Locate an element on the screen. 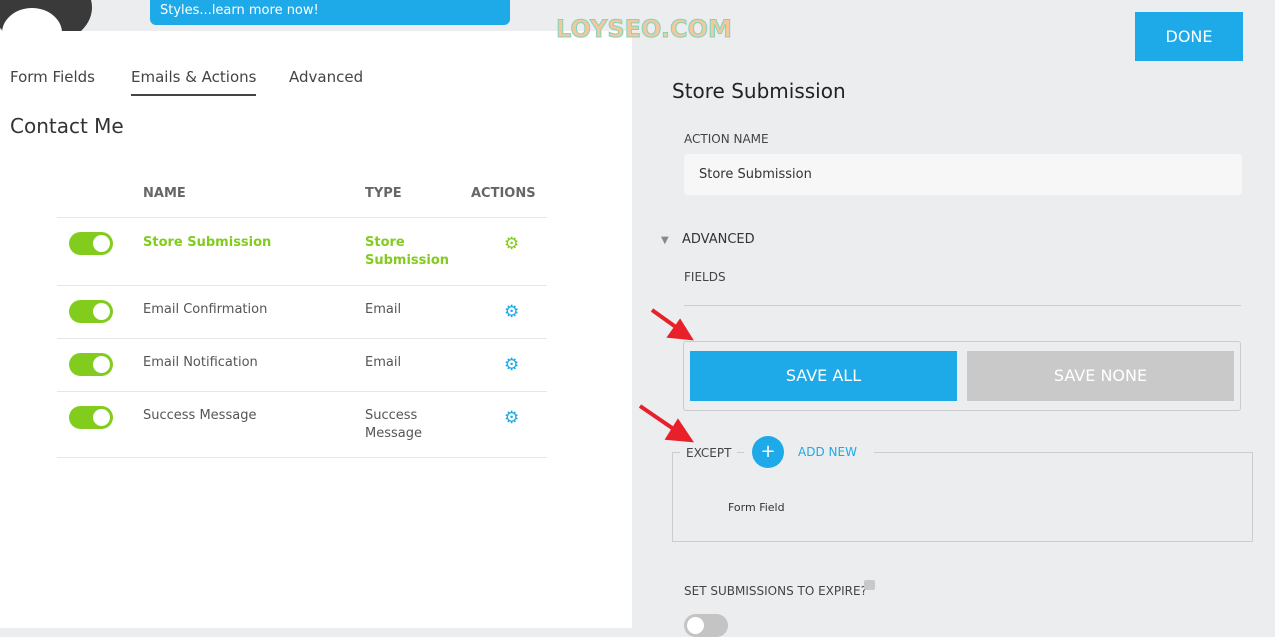  action-type: Success Message is located at coordinates (393, 424).